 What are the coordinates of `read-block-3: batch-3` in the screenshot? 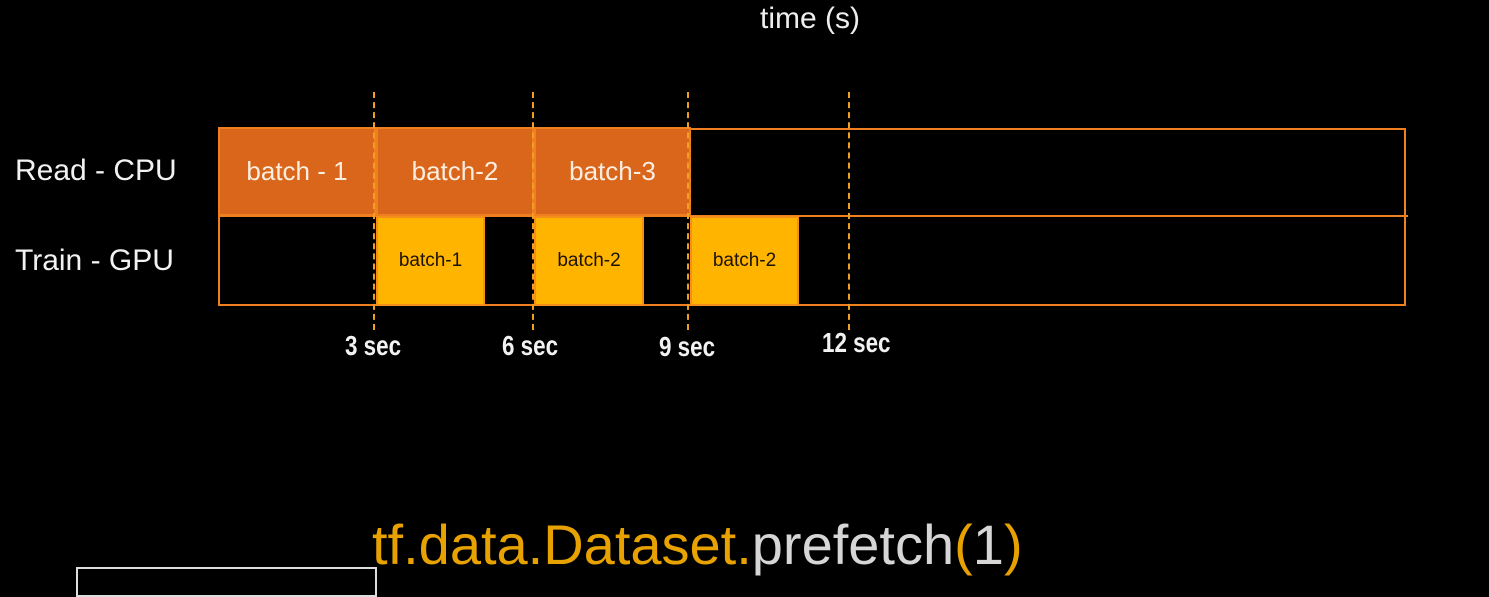 It's located at (612, 171).